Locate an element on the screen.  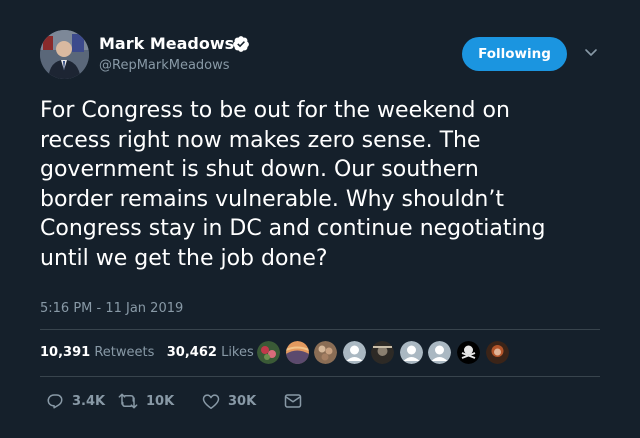
reply-button: 3.4K is located at coordinates (75, 401).